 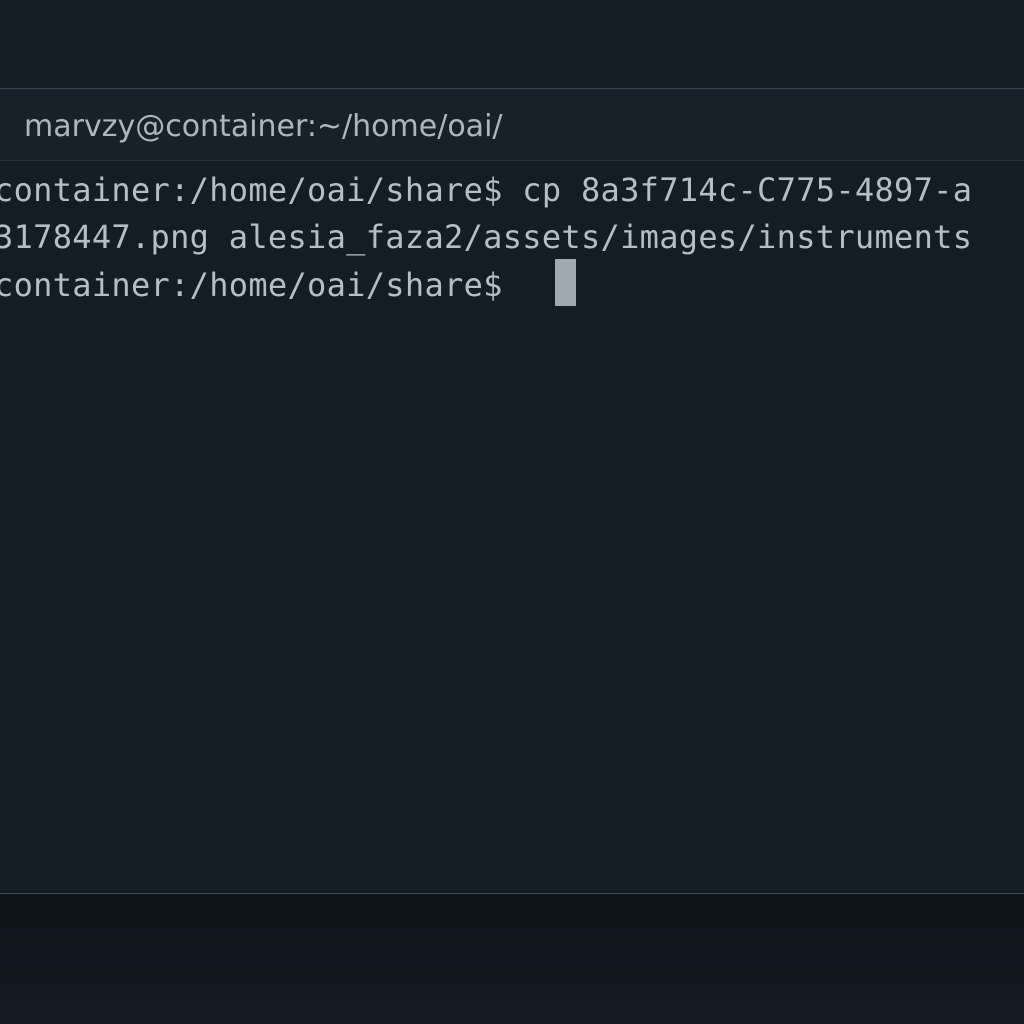 I want to click on desktop-background-bottom, so click(x=512, y=959).